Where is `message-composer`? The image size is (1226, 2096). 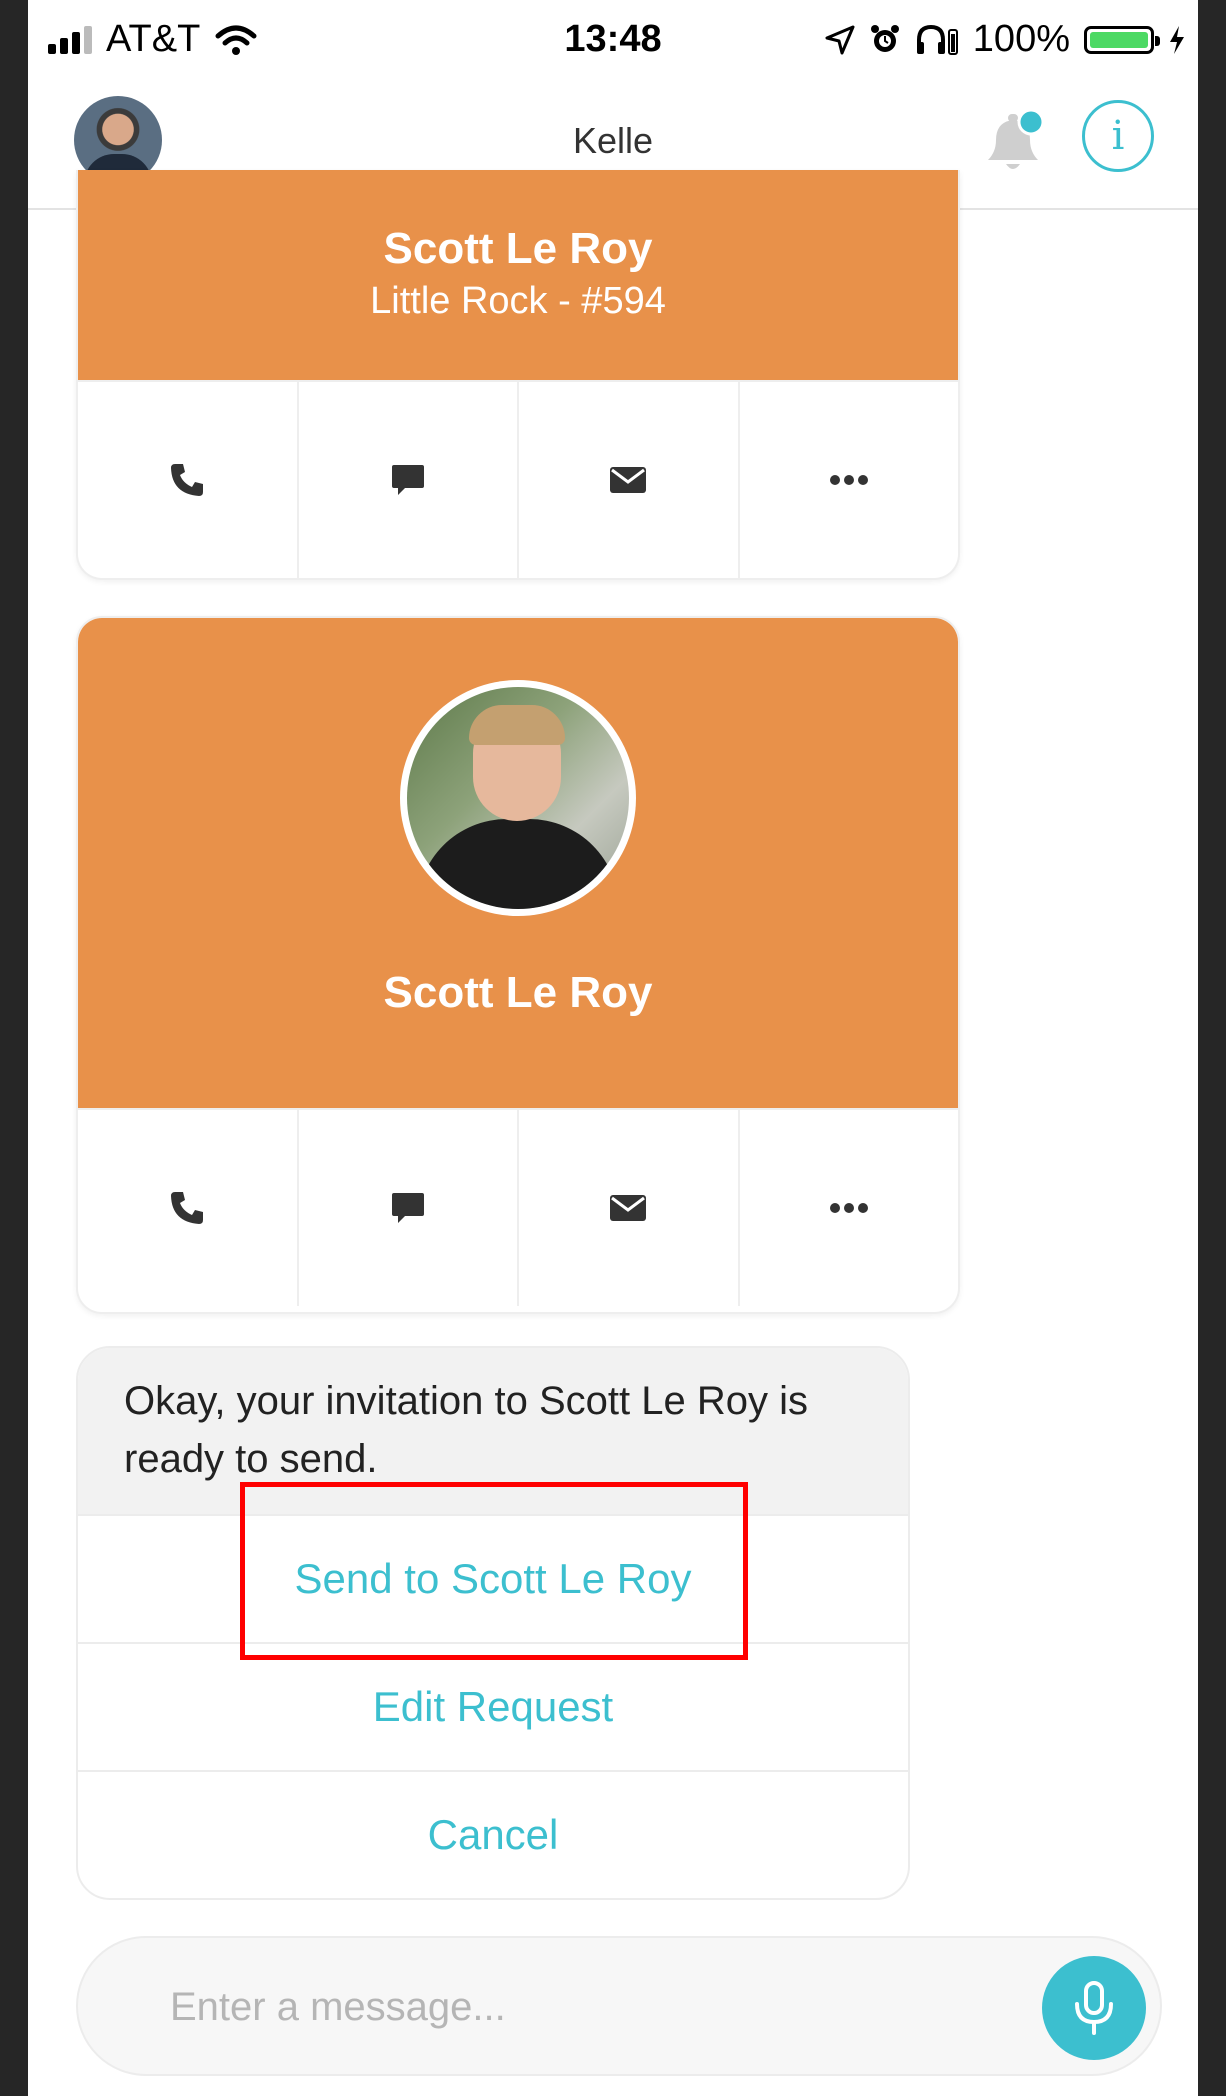
message-composer is located at coordinates (619, 2006).